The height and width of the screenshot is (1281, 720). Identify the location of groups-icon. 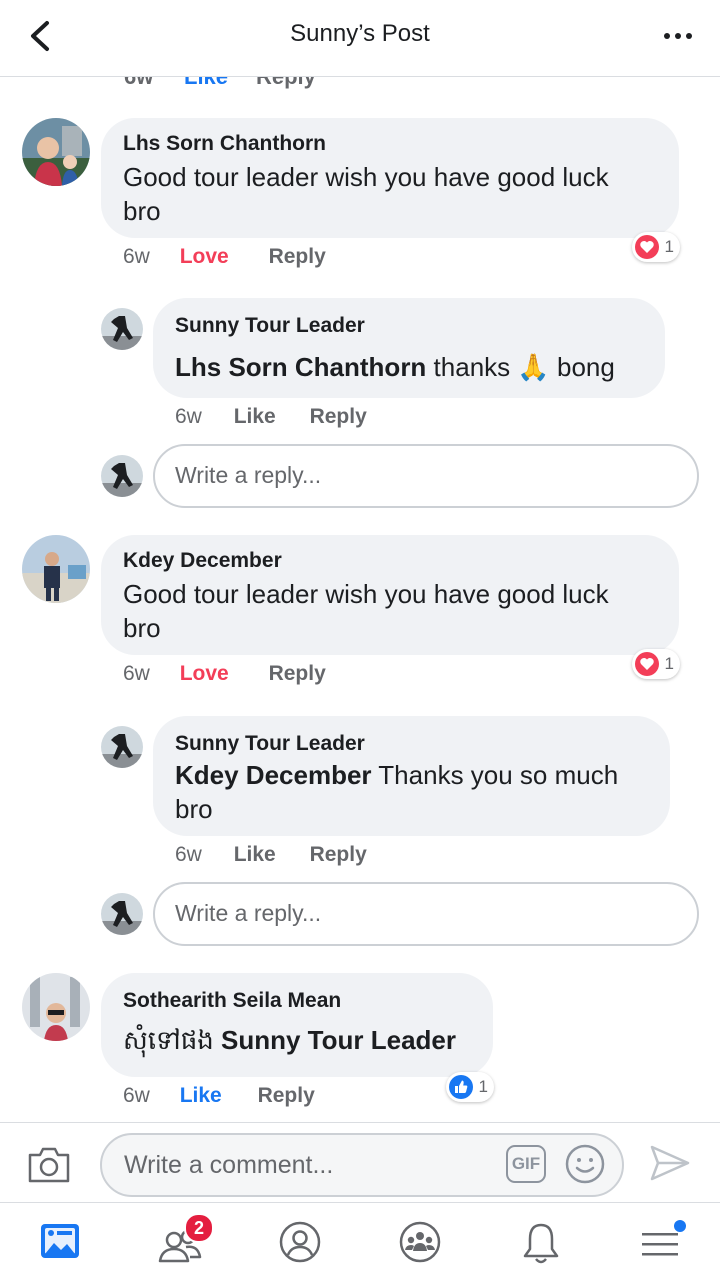
(420, 1242).